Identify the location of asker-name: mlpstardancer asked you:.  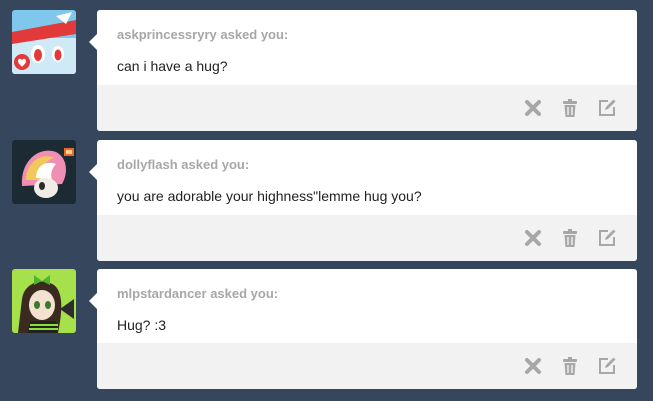
(197, 293).